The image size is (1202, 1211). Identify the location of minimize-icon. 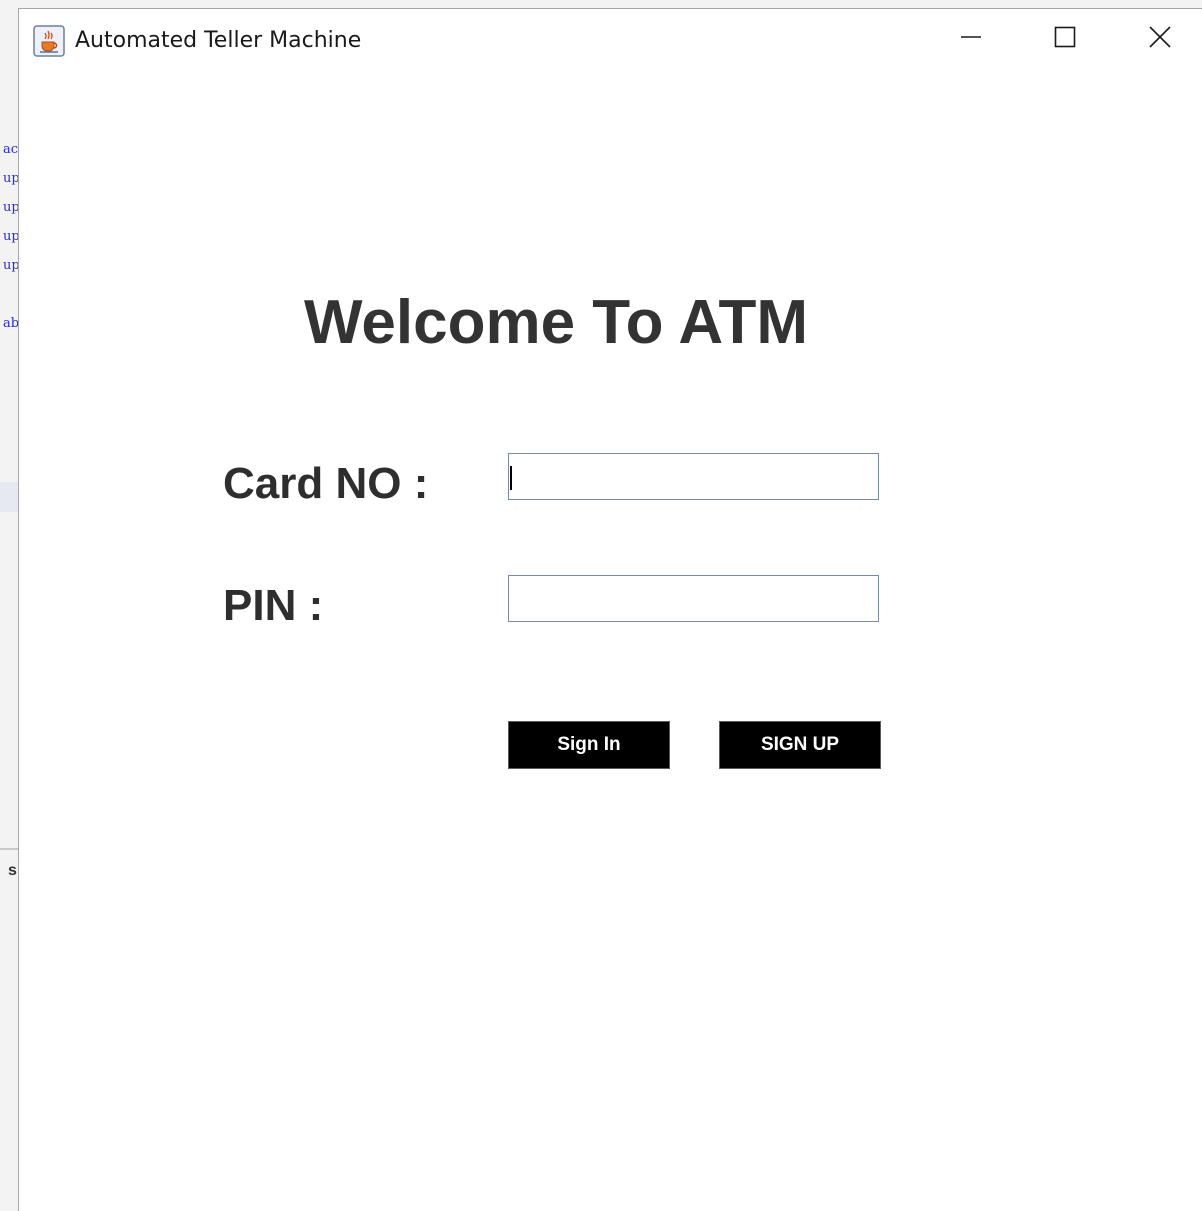
(971, 39).